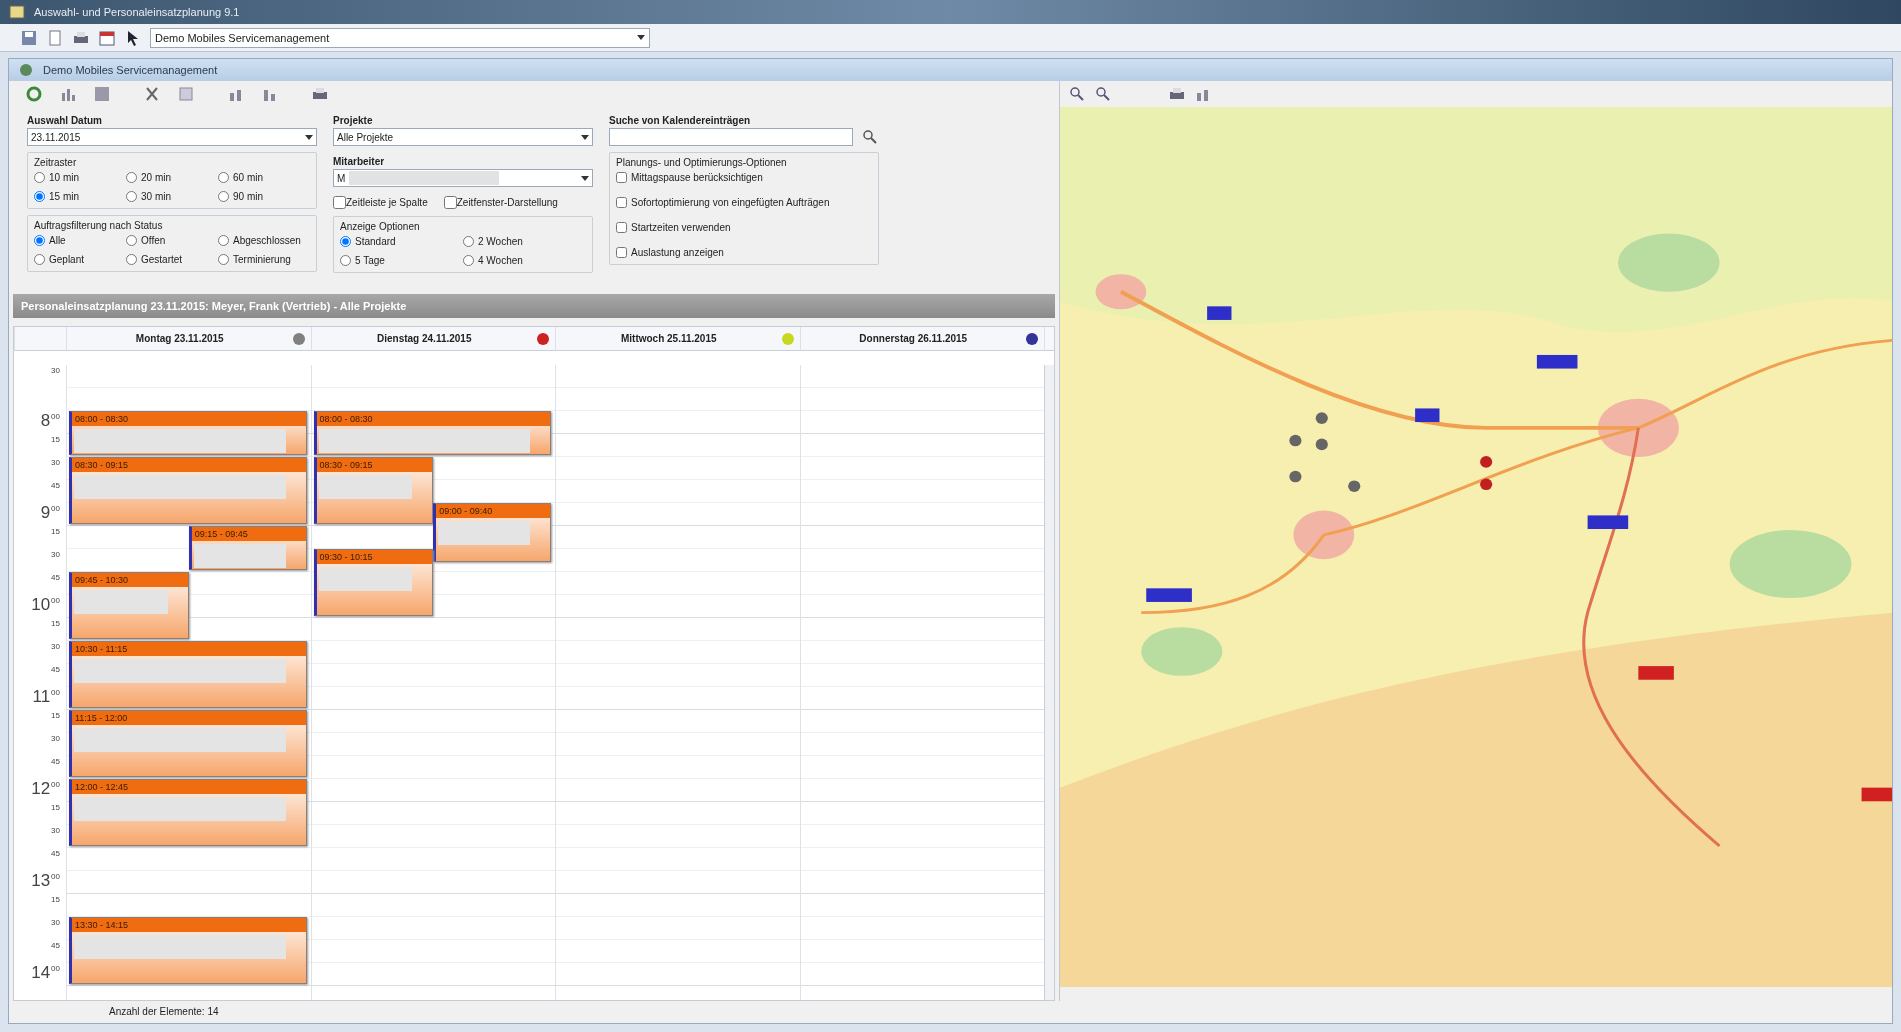 The image size is (1901, 1032). I want to click on minute-label: 30, so click(55, 371).